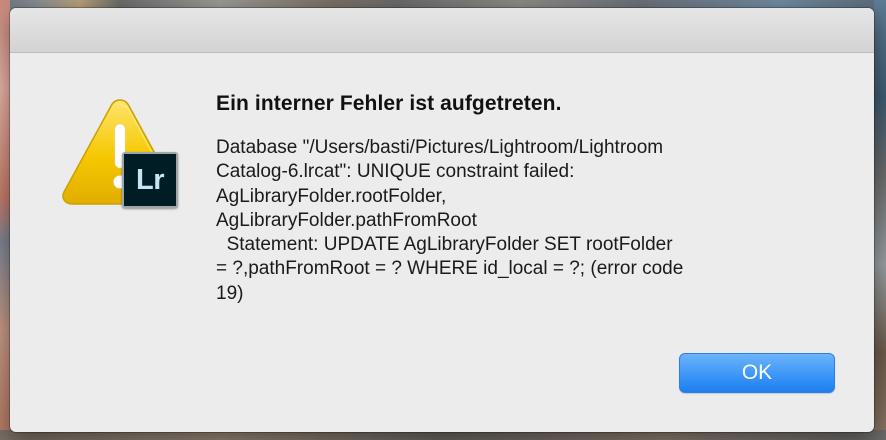  What do you see at coordinates (757, 373) in the screenshot?
I see `ok-button: OK` at bounding box center [757, 373].